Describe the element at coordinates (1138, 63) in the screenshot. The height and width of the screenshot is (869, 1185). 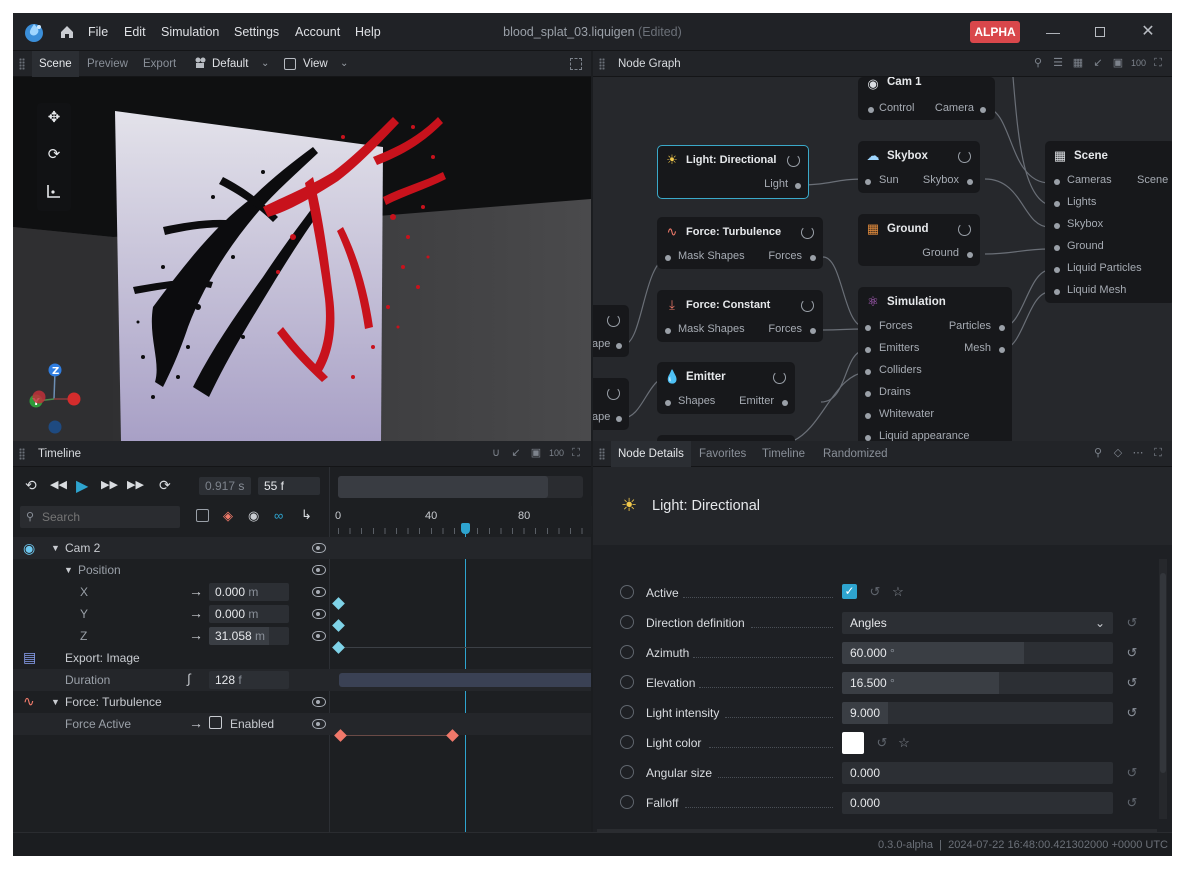
I see `zoom-100-icon: 100` at that location.